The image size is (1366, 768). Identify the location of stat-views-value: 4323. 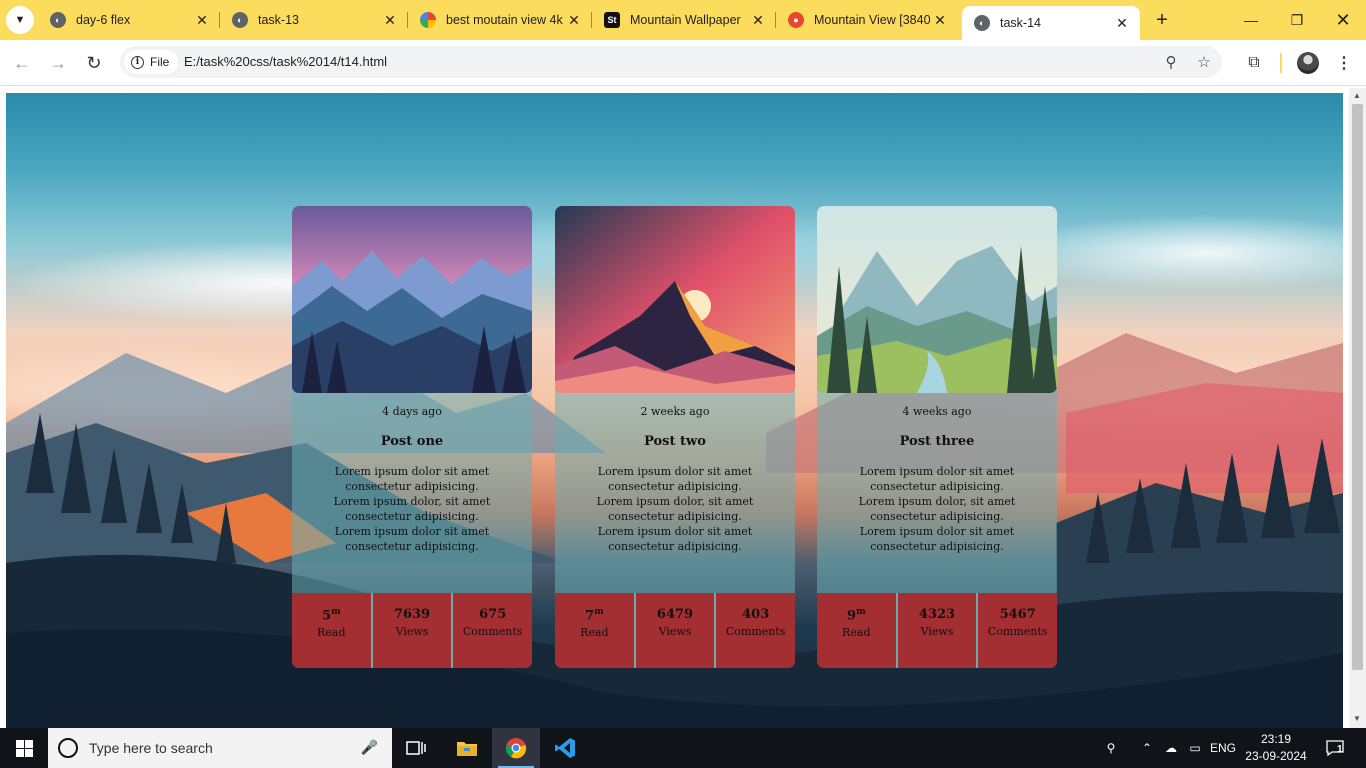
(937, 614).